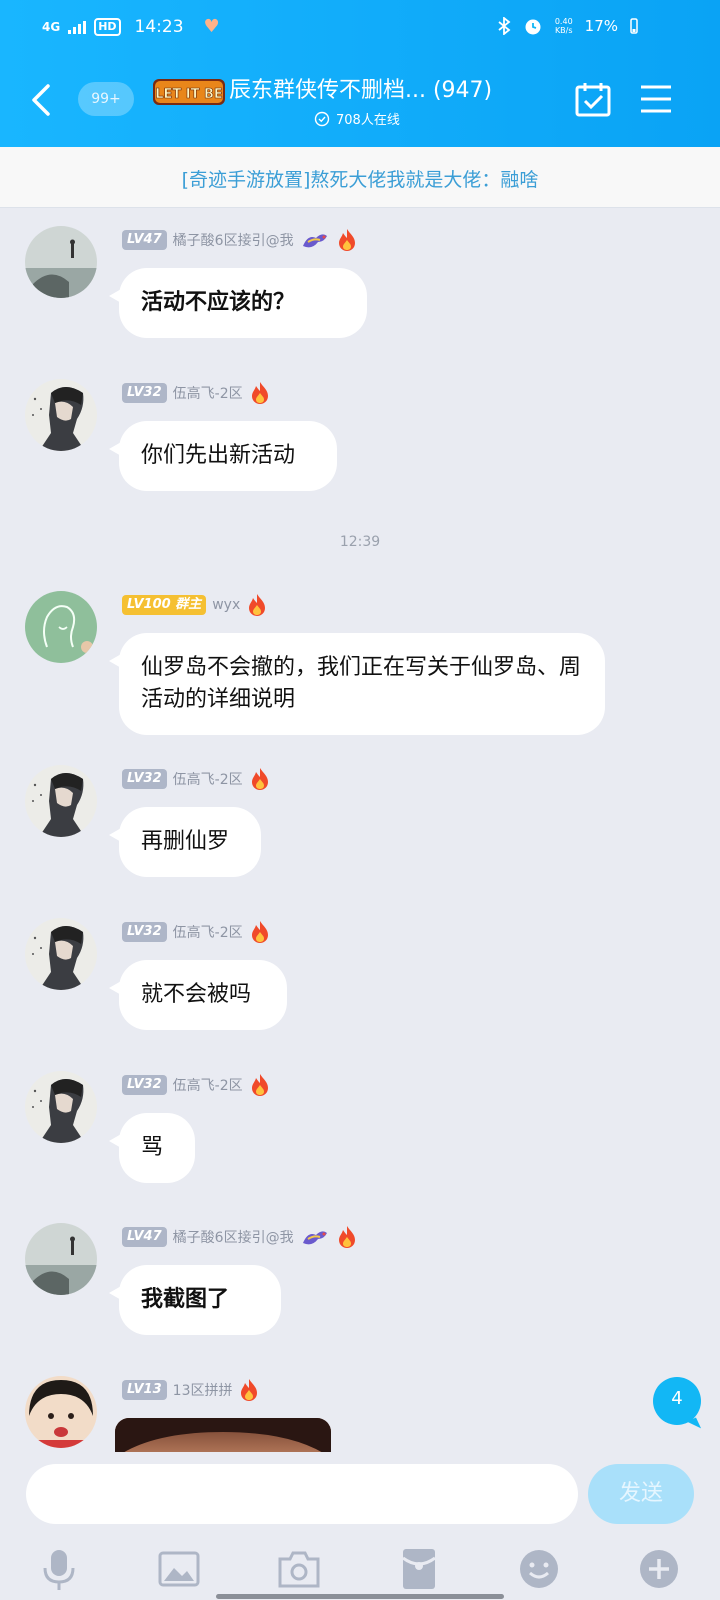  Describe the element at coordinates (164, 605) in the screenshot. I see `owner-level-badge: LV100 群主` at that location.